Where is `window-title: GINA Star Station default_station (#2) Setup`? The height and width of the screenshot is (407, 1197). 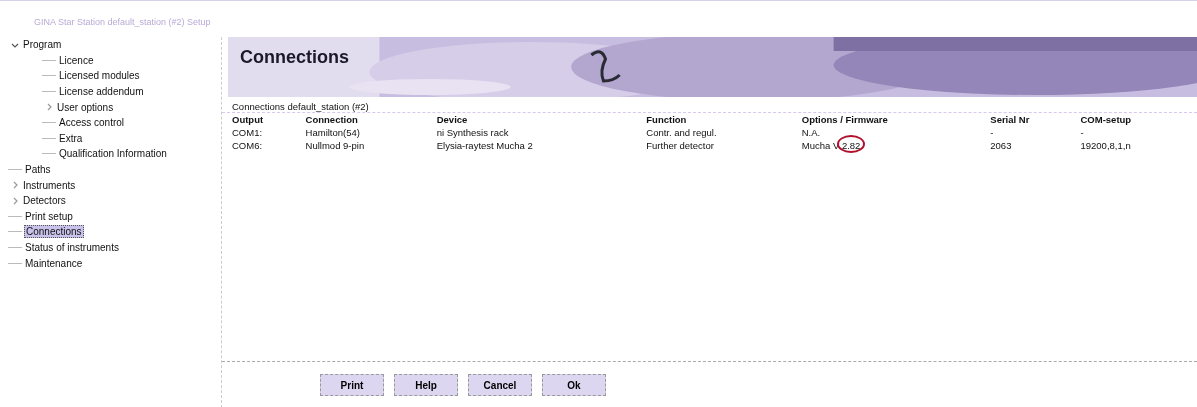
window-title: GINA Star Station default_station (#2) Setup is located at coordinates (122, 22).